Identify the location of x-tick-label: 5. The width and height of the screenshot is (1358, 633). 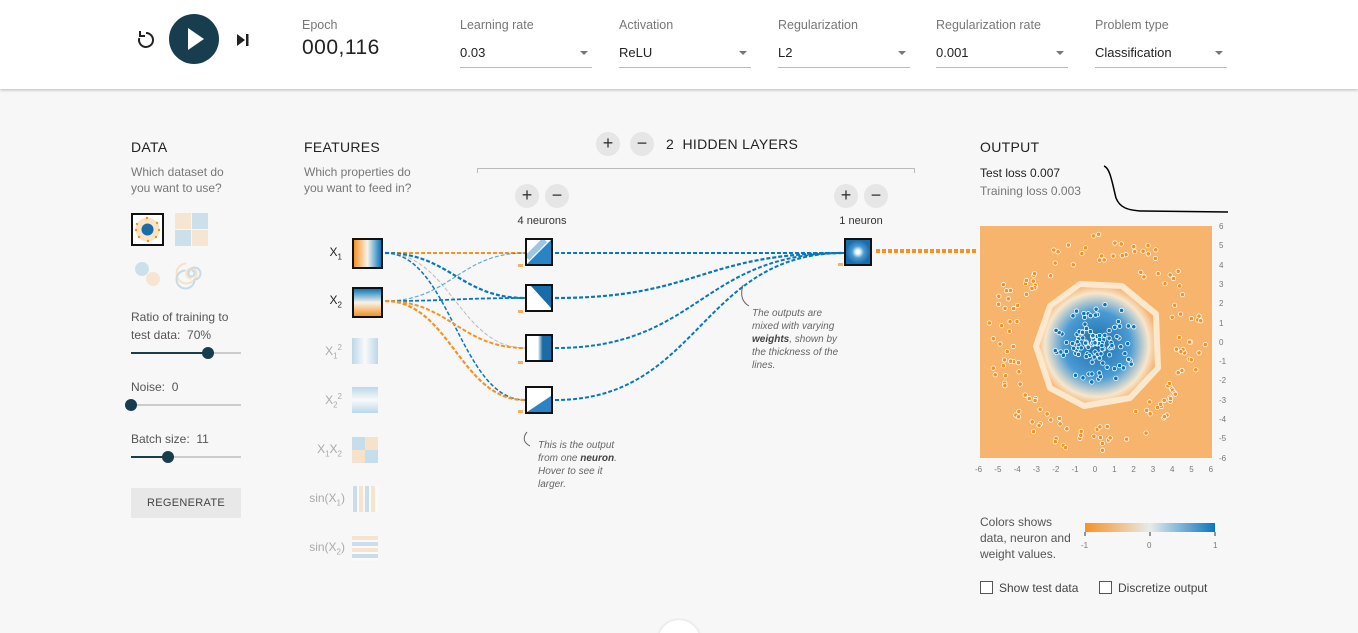
(1191, 469).